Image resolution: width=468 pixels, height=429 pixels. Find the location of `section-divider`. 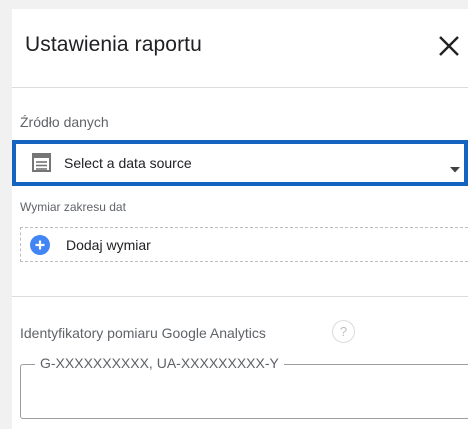

section-divider is located at coordinates (240, 296).